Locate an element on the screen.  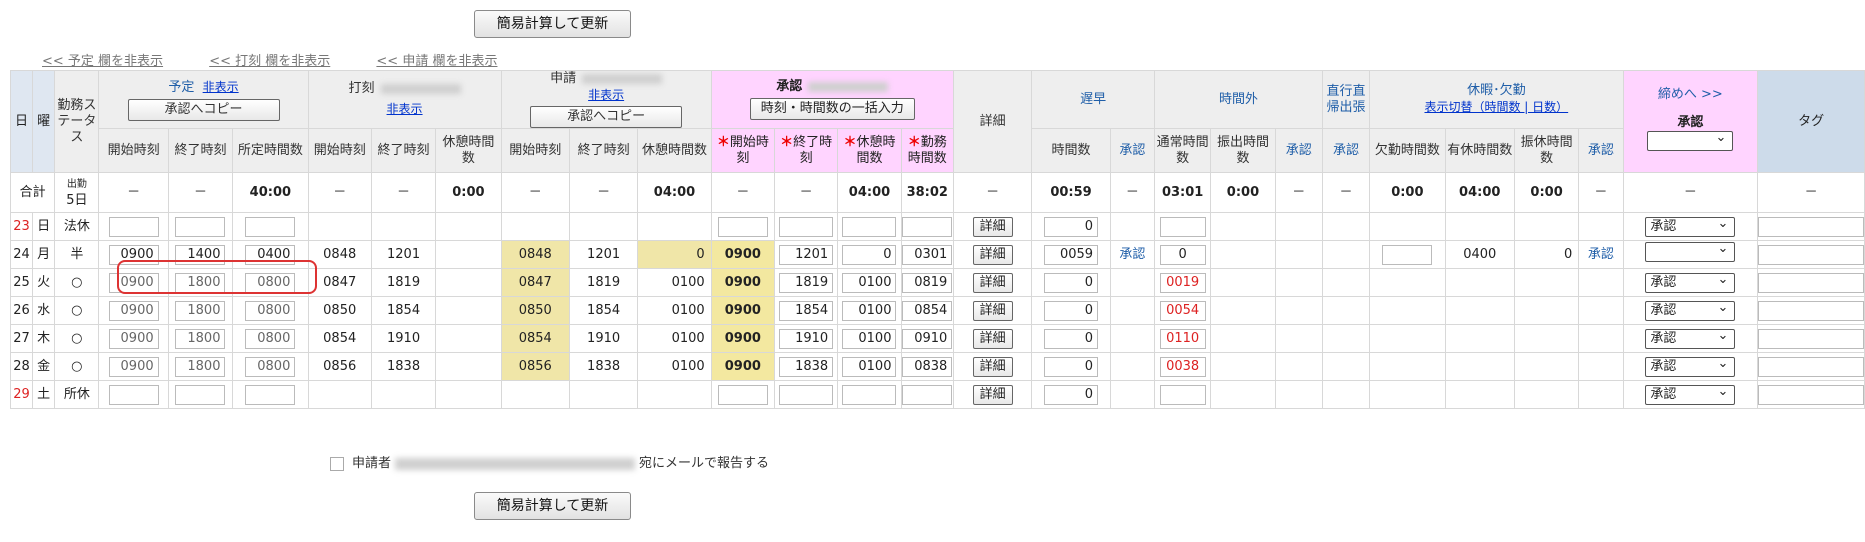
app-work-input: 0819 is located at coordinates (927, 282).